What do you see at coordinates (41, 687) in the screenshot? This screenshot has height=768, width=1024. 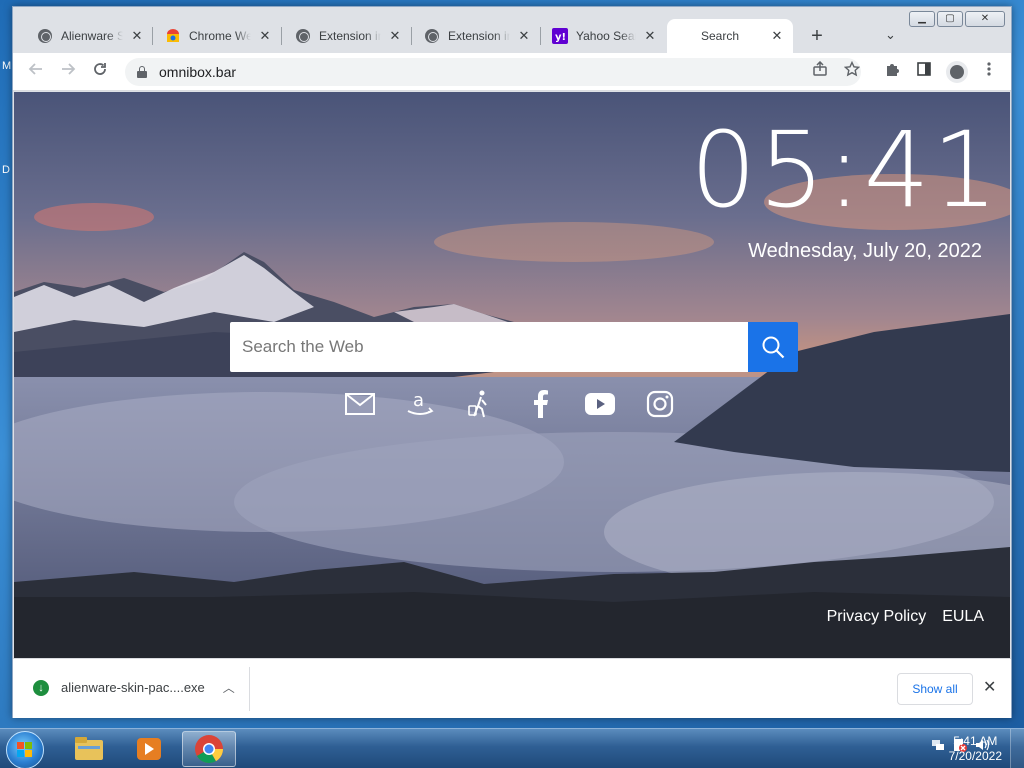 I see `download-complete-icon: ↓` at bounding box center [41, 687].